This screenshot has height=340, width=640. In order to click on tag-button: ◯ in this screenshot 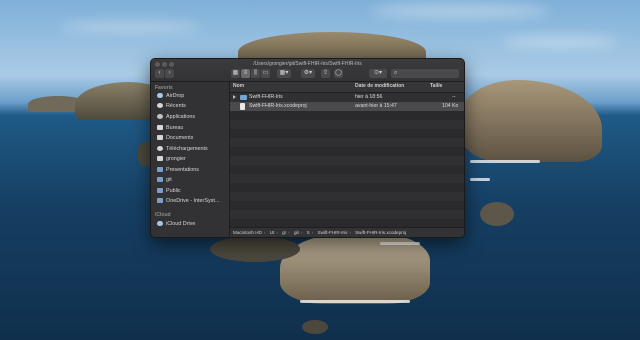, I will do `click(338, 73)`.